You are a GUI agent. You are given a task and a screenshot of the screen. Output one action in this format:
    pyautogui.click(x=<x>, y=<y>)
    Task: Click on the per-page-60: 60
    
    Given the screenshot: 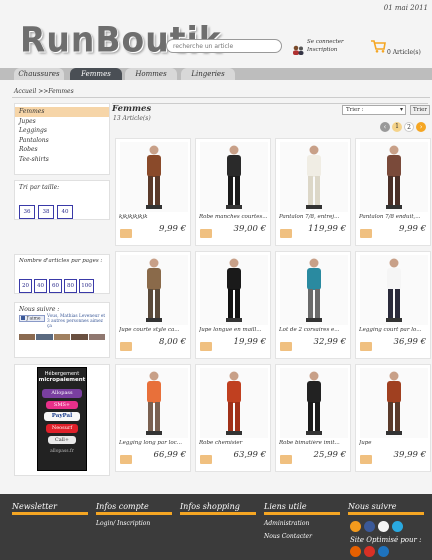 What is the action you would take?
    pyautogui.click(x=55, y=286)
    